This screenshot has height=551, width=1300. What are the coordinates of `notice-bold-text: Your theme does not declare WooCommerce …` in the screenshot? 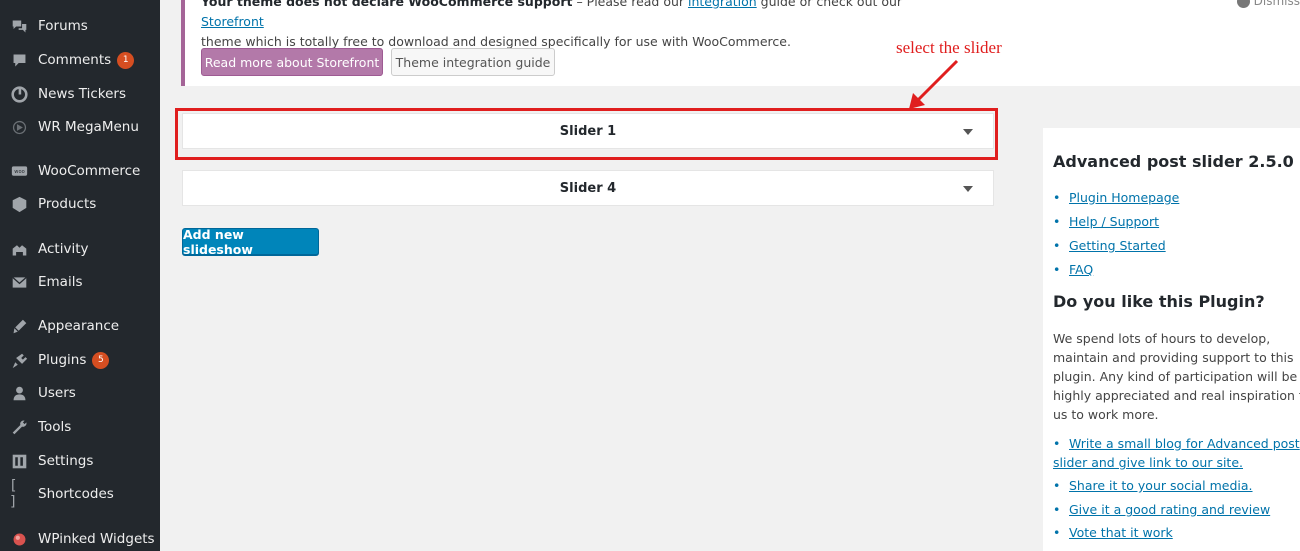 It's located at (387, 4).